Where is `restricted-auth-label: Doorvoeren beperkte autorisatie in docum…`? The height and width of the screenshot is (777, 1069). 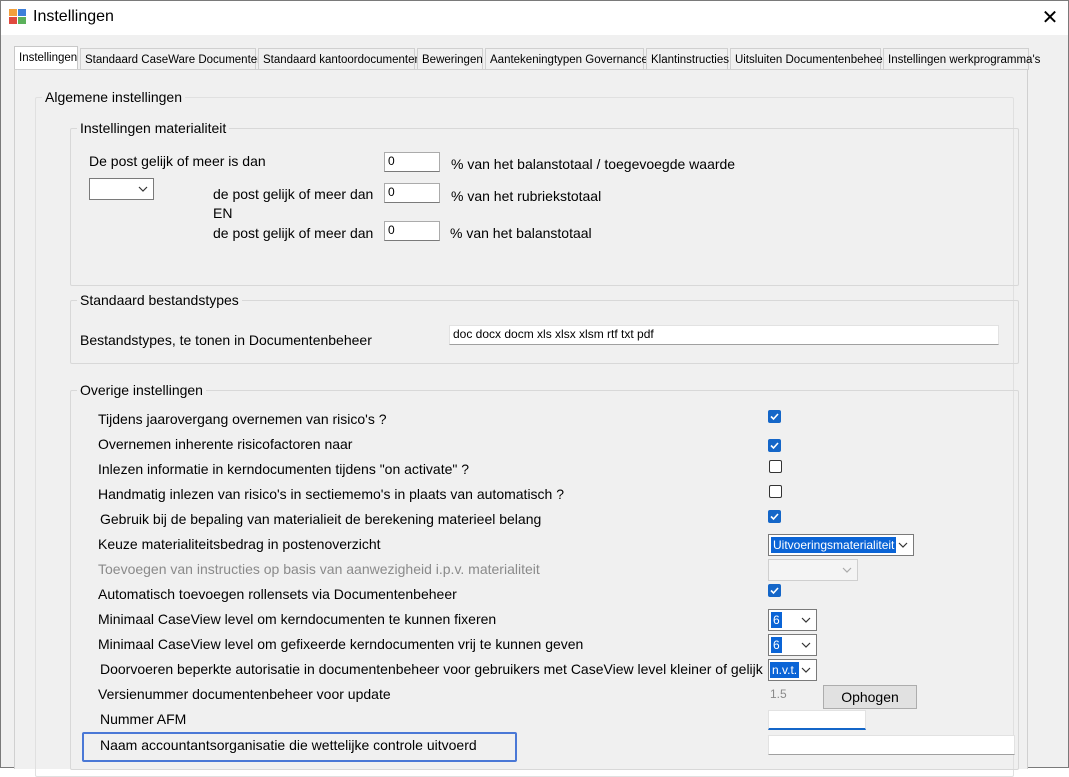
restricted-auth-label: Doorvoeren beperkte autorisatie in docum… is located at coordinates (431, 669).